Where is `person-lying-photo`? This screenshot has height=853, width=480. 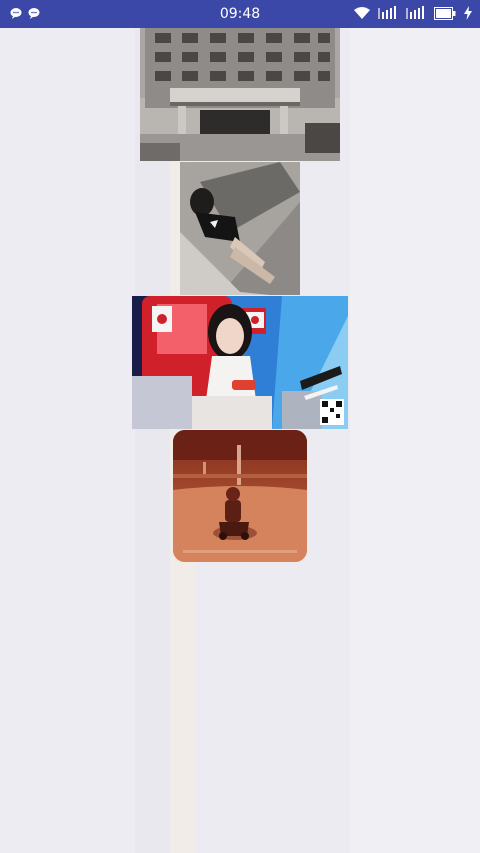
person-lying-photo is located at coordinates (240, 228).